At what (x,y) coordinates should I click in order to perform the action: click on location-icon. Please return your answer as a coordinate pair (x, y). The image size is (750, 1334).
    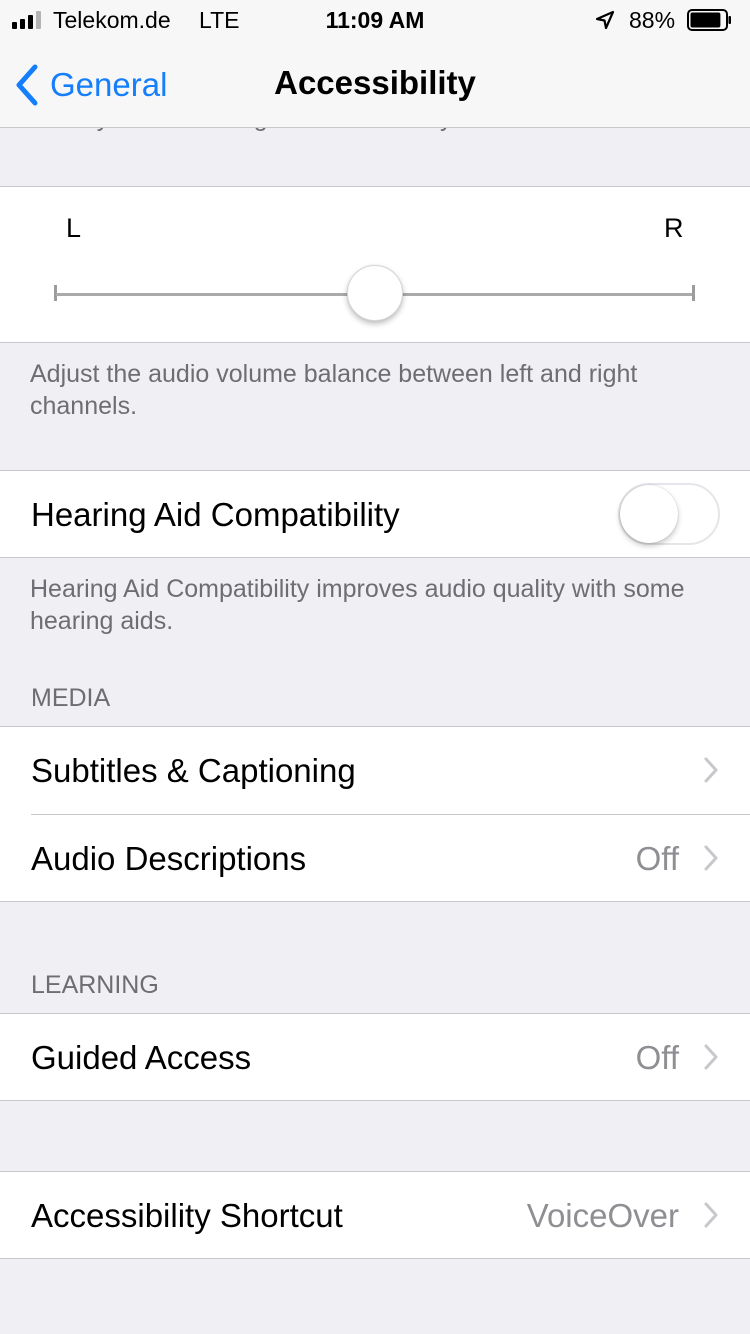
    Looking at the image, I should click on (605, 20).